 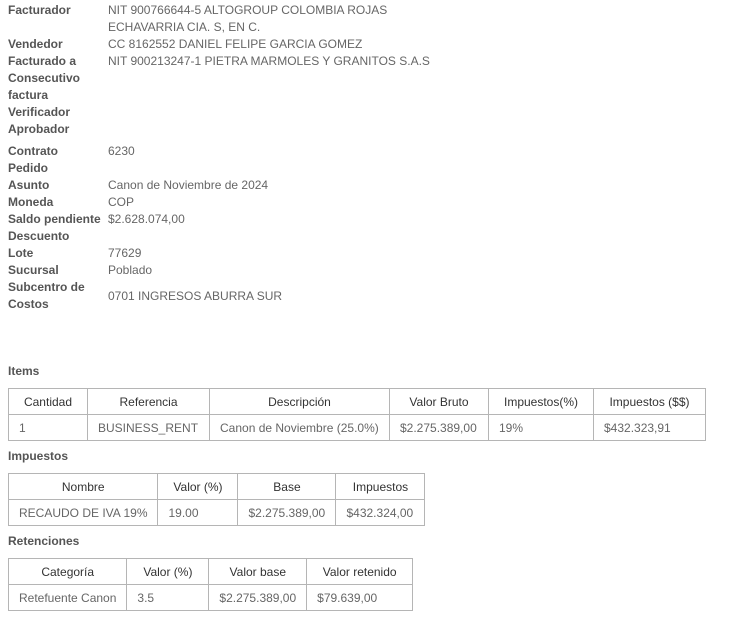 I want to click on column-header-cantidad: Cantidad, so click(x=48, y=401).